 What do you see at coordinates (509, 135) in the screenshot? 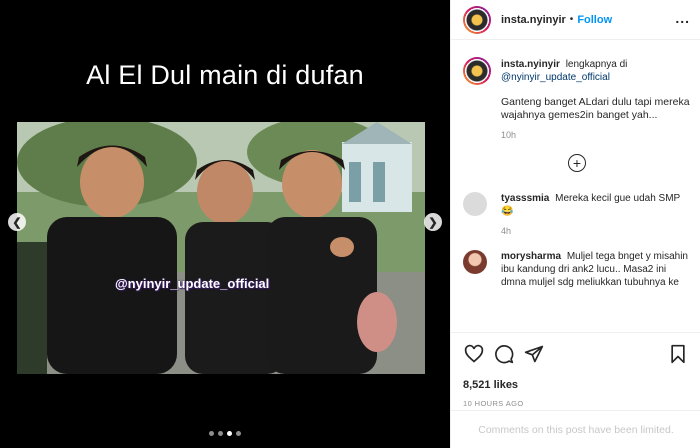
I see `caption-time: 10h` at bounding box center [509, 135].